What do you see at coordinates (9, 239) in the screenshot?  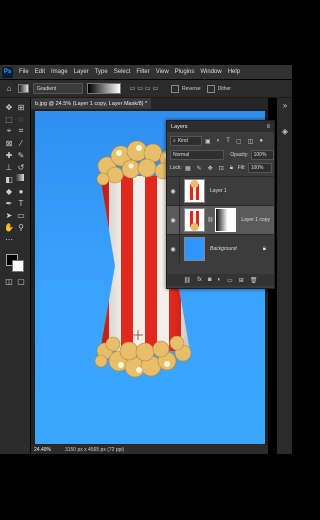 I see `more-tools-icon: ⋯` at bounding box center [9, 239].